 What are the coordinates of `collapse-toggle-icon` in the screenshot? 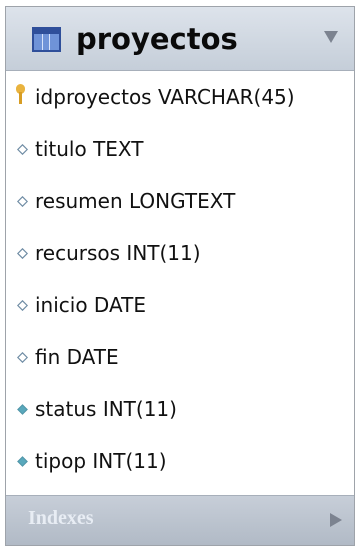 It's located at (331, 37).